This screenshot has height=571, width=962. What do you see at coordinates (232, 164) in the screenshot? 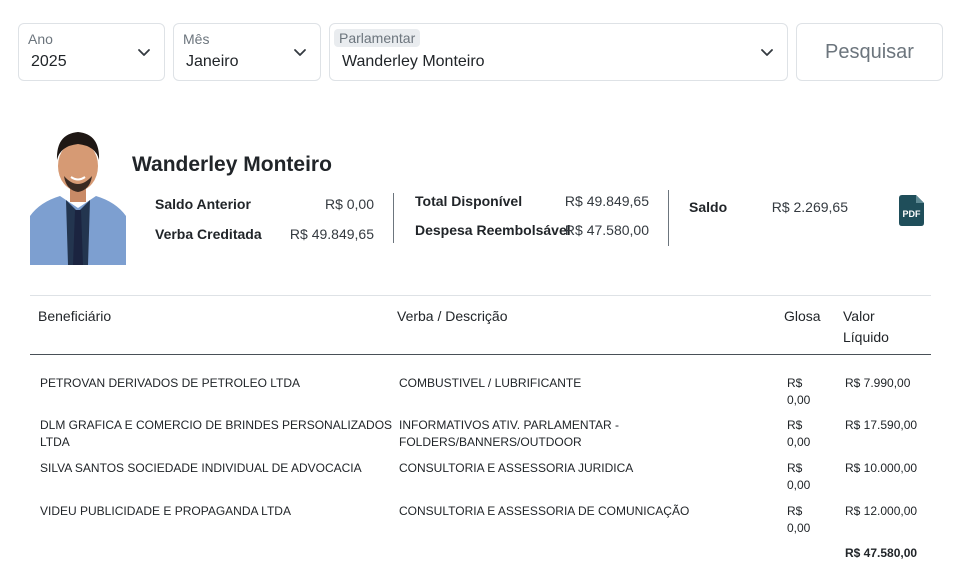
I see `deputy-name: Wanderley Monteiro` at bounding box center [232, 164].